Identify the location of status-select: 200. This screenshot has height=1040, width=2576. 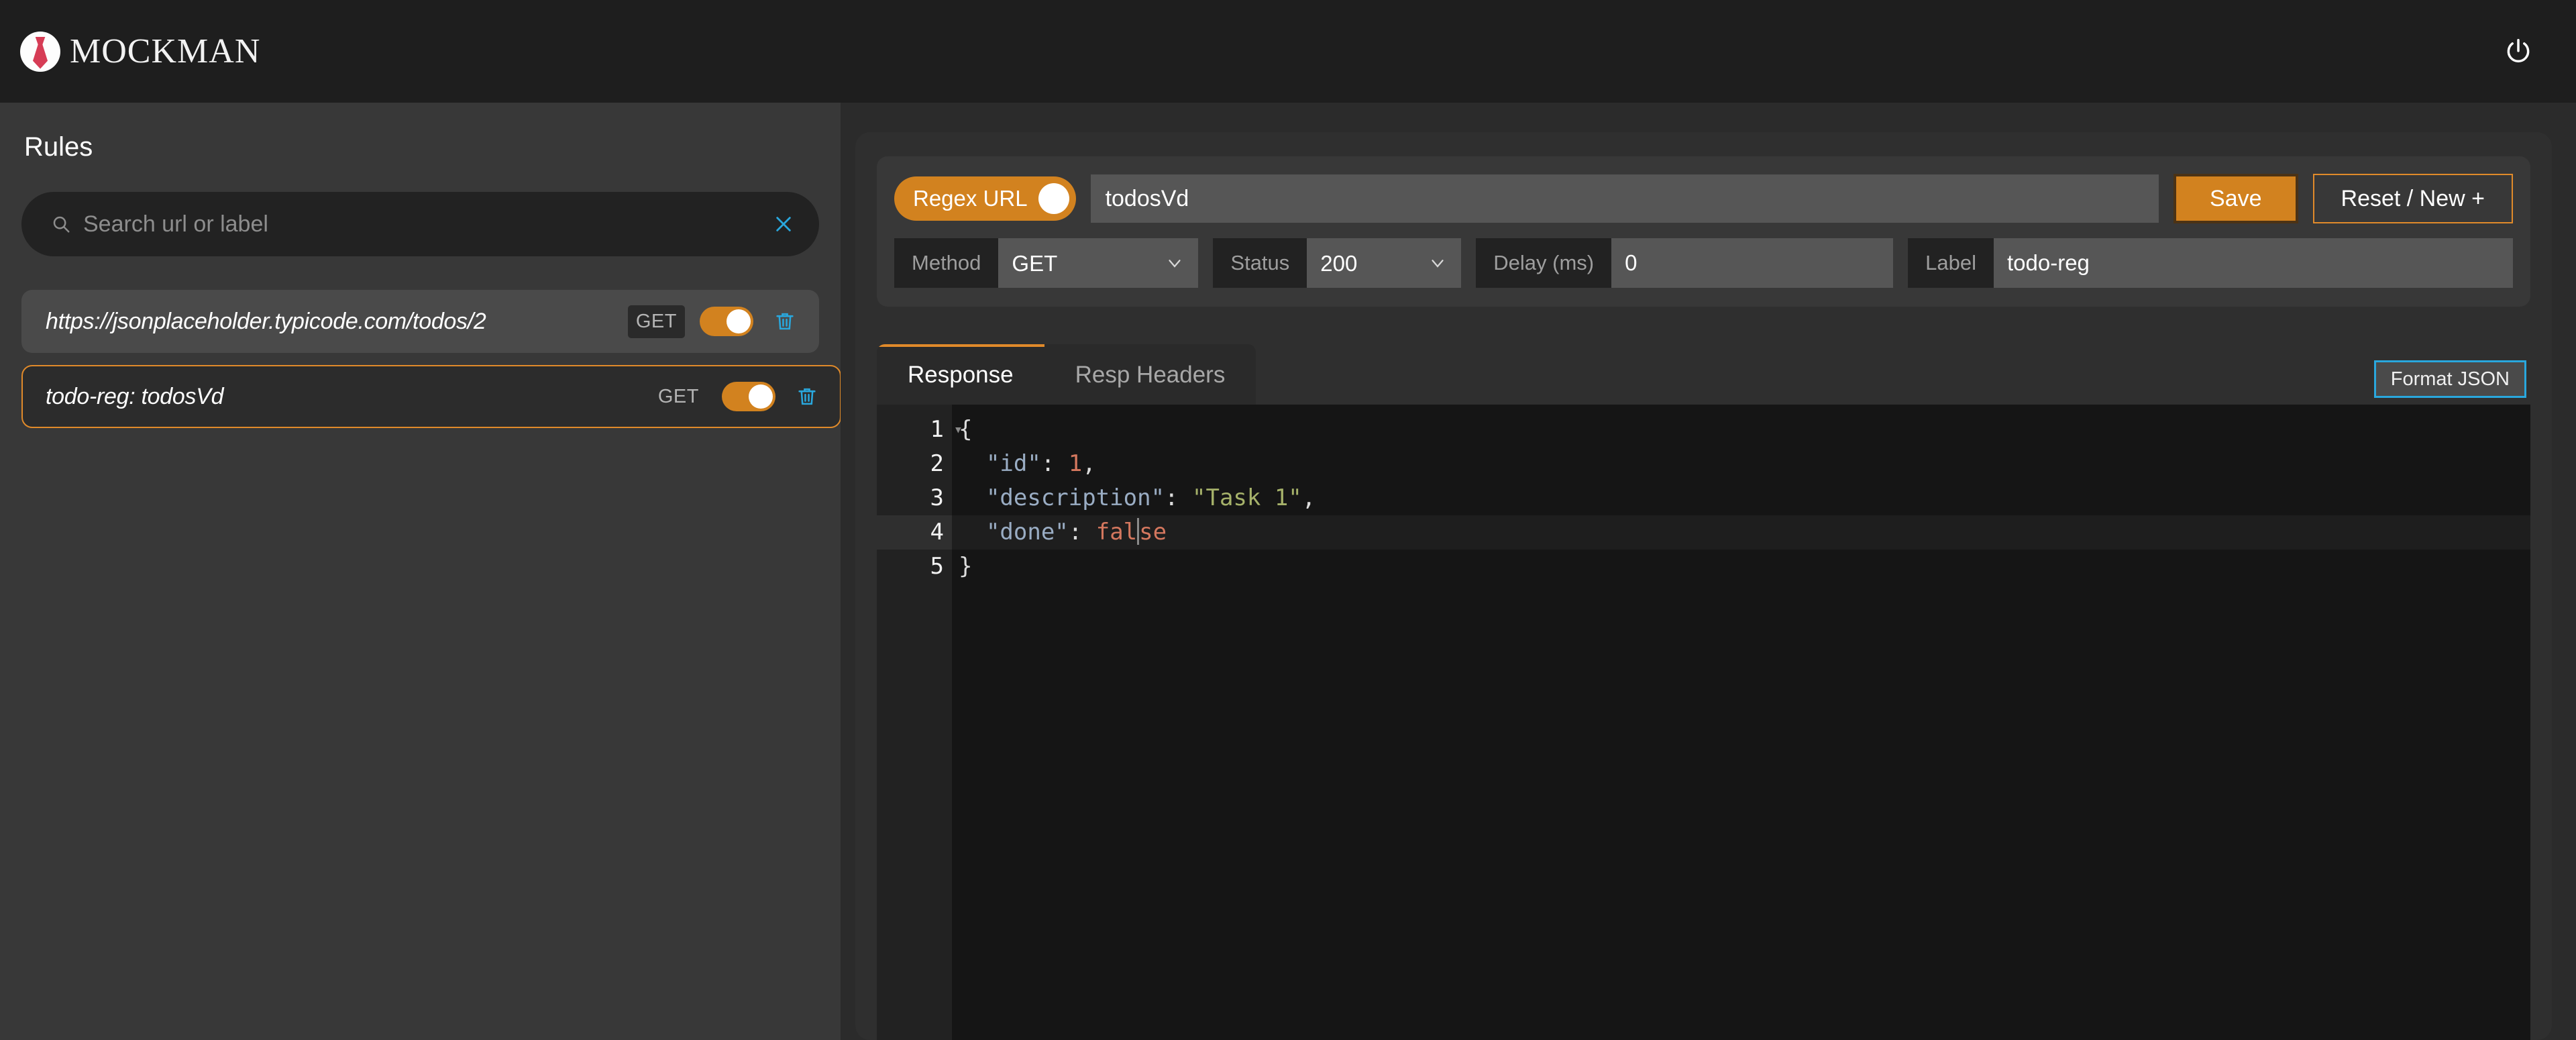
(1384, 263).